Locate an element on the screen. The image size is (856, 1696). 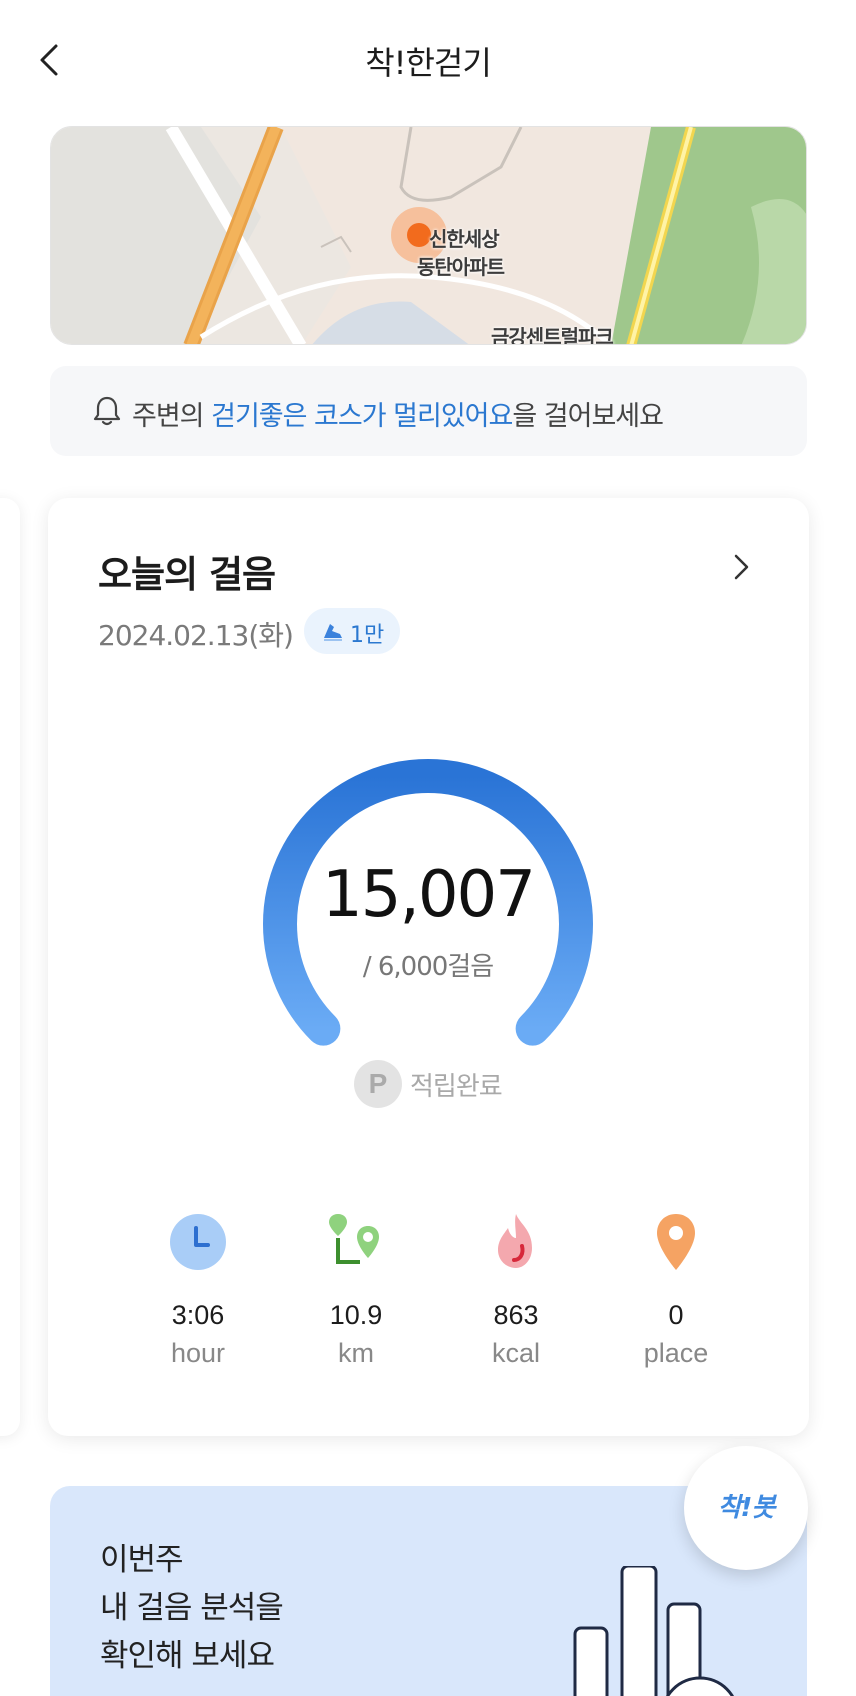
badge-label: 1만 is located at coordinates (367, 635).